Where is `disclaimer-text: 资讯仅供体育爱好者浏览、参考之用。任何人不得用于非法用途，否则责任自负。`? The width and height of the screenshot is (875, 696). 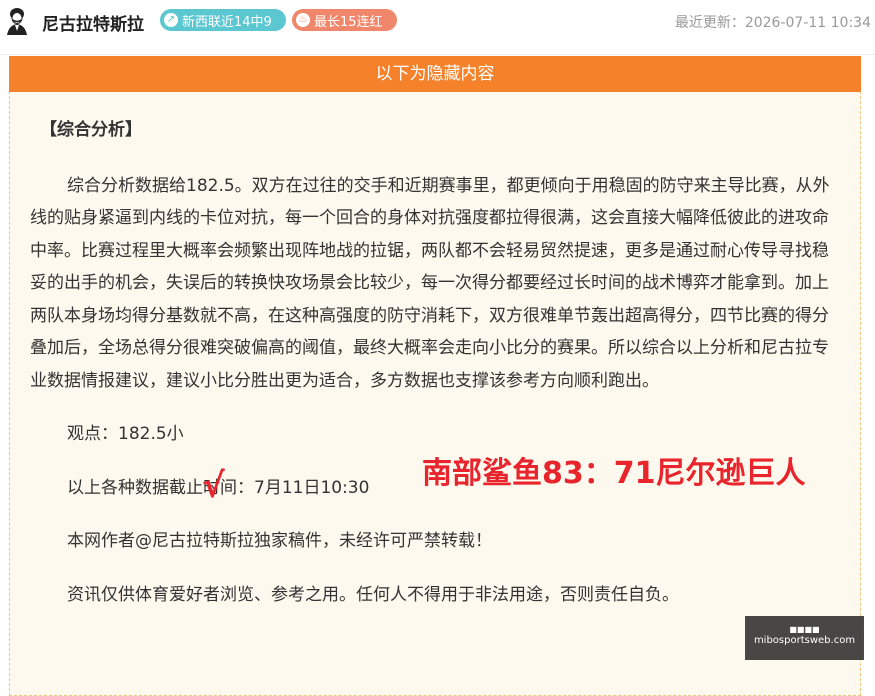 disclaimer-text: 资讯仅供体育爱好者浏览、参考之用。任何人不得用于非法用途，否则责任自负。 is located at coordinates (373, 594).